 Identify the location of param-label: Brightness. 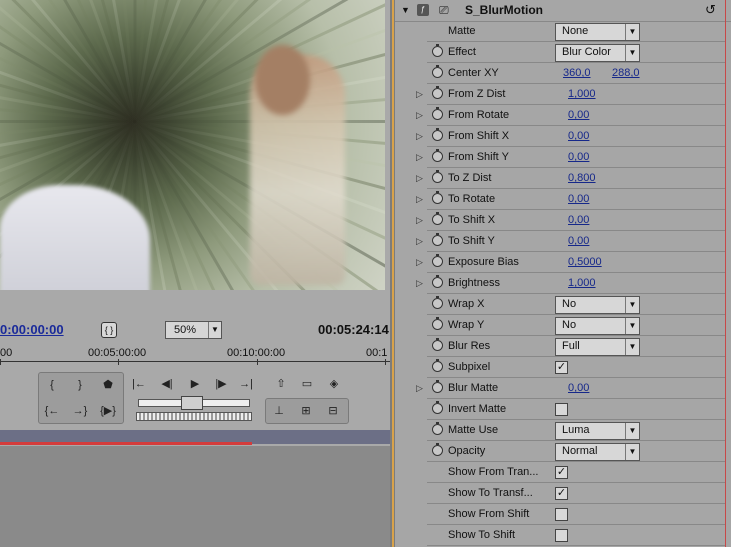
(474, 283).